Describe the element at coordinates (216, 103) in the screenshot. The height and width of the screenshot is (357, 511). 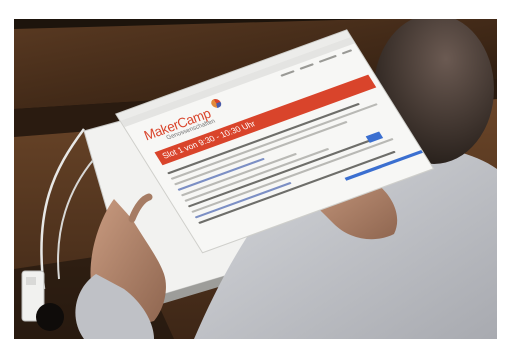
I see `logo-mark-icon` at that location.